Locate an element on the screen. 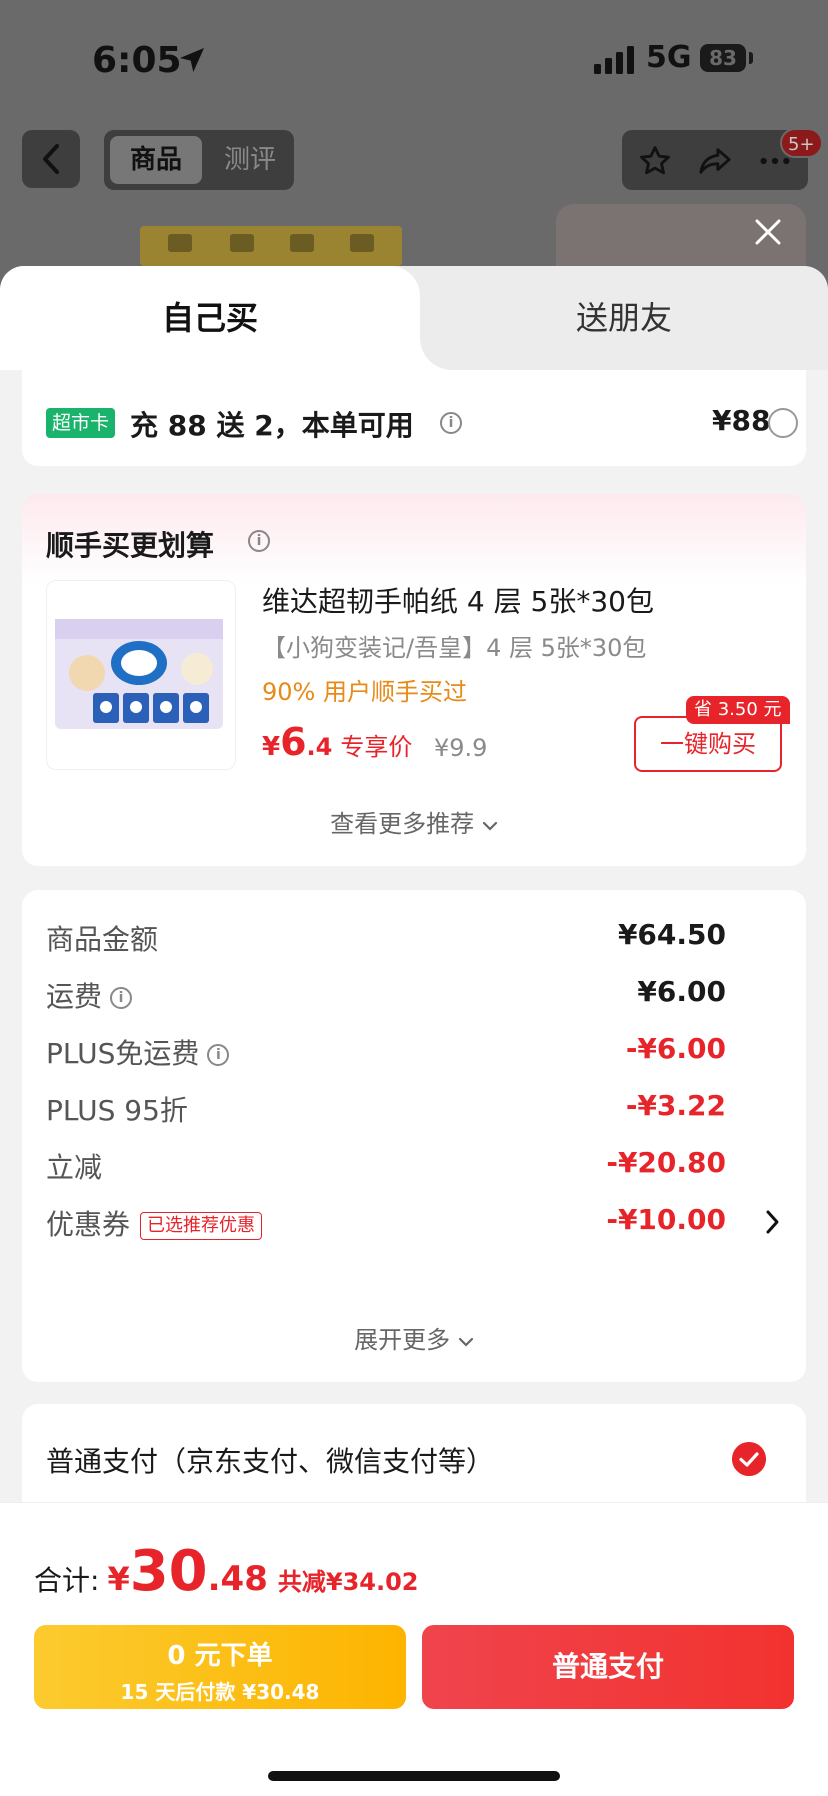  battery-tip is located at coordinates (751, 58).